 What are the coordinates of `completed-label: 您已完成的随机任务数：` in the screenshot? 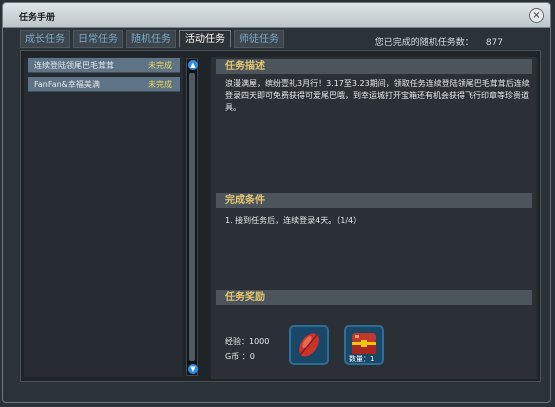 It's located at (424, 43).